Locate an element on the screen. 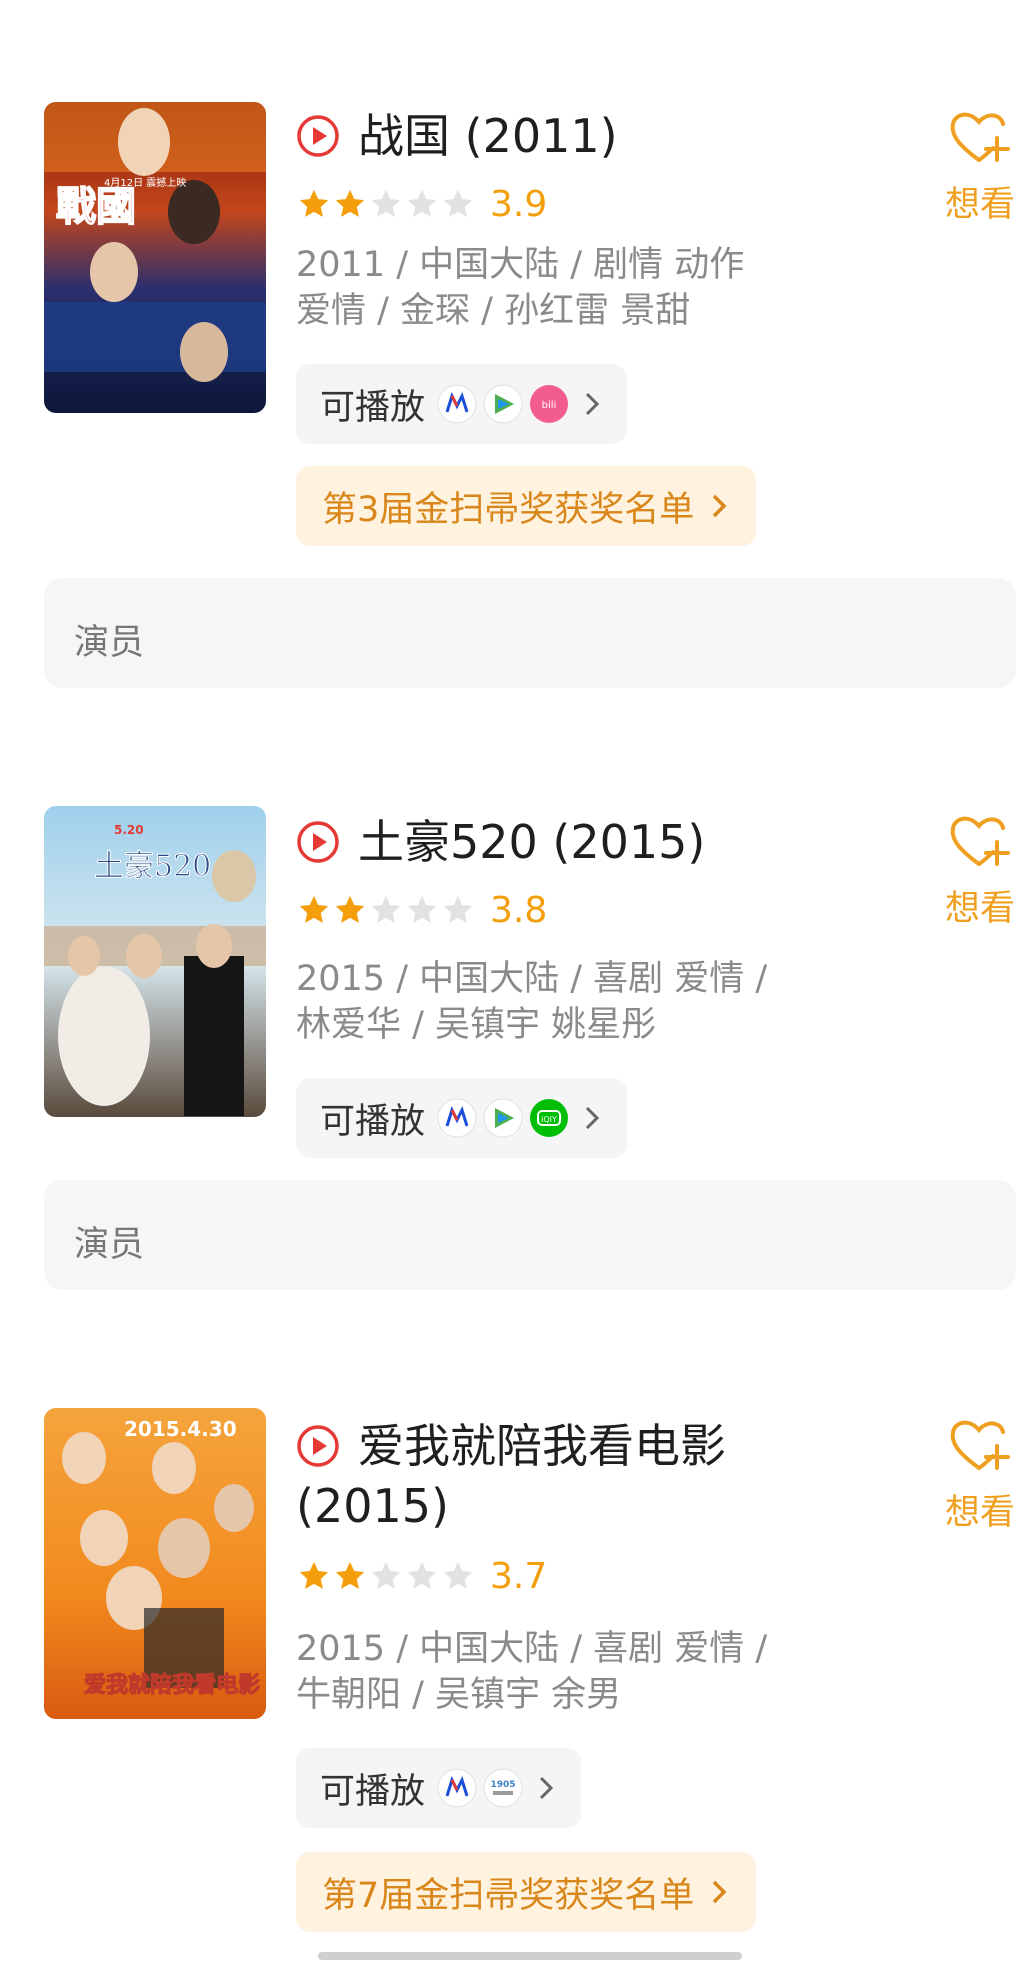 Image resolution: width=1036 pixels, height=1968 pixels. home-indicator is located at coordinates (530, 1956).